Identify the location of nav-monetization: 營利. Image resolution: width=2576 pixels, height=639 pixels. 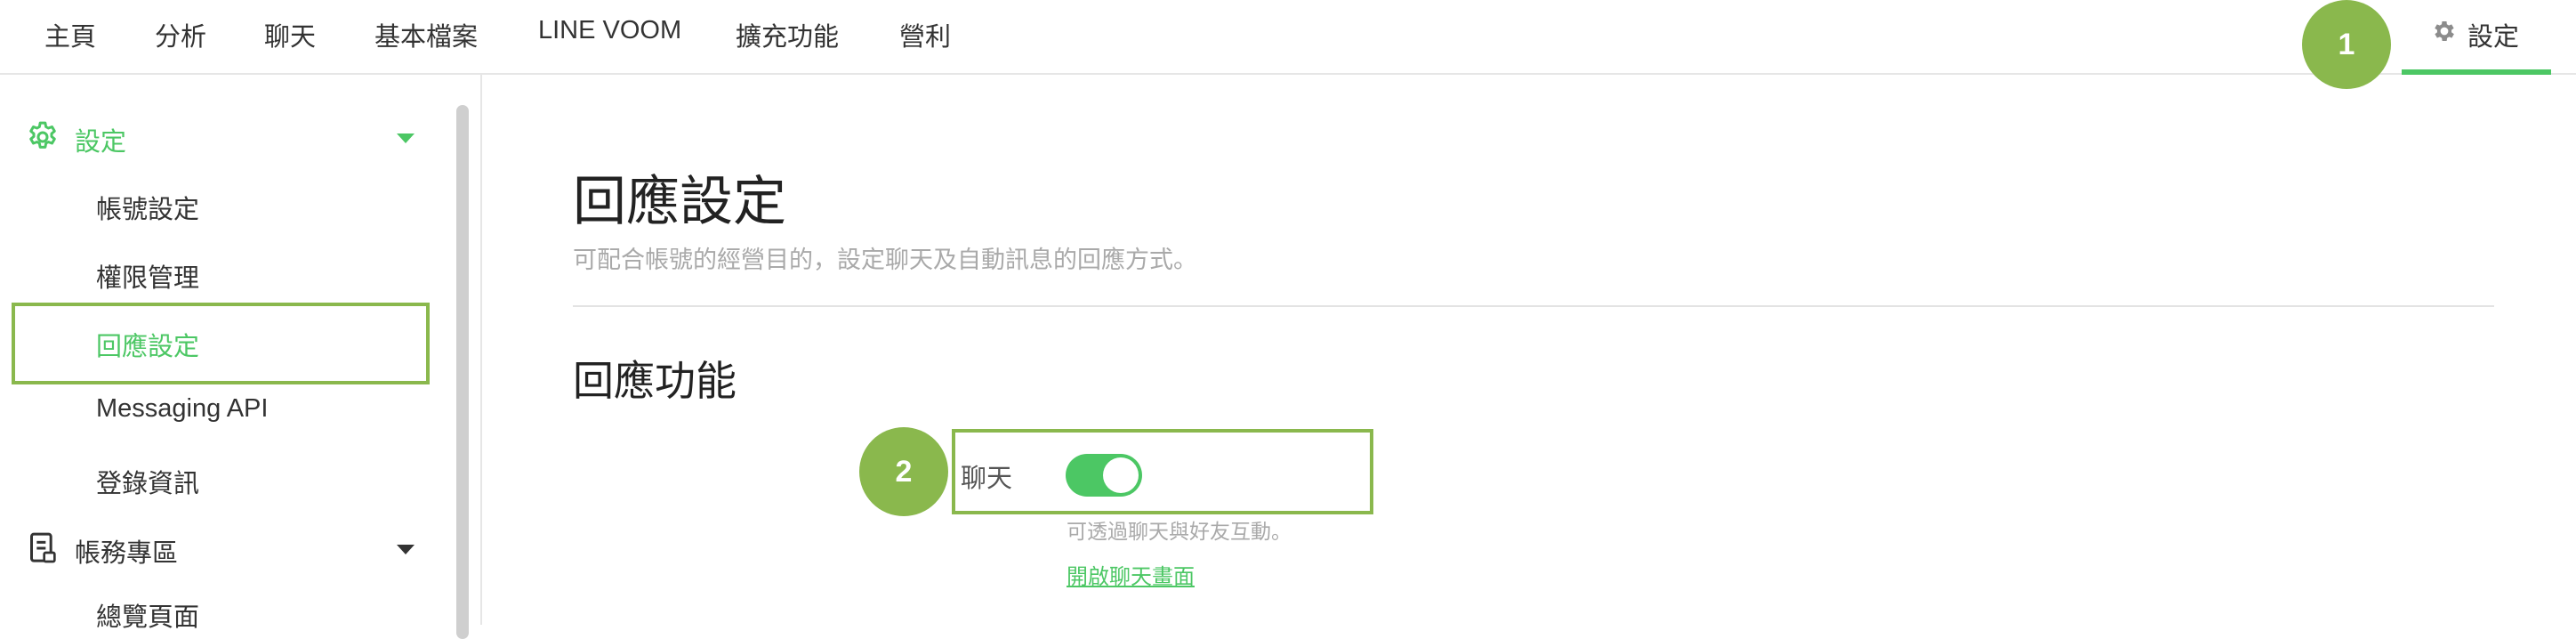
(925, 34).